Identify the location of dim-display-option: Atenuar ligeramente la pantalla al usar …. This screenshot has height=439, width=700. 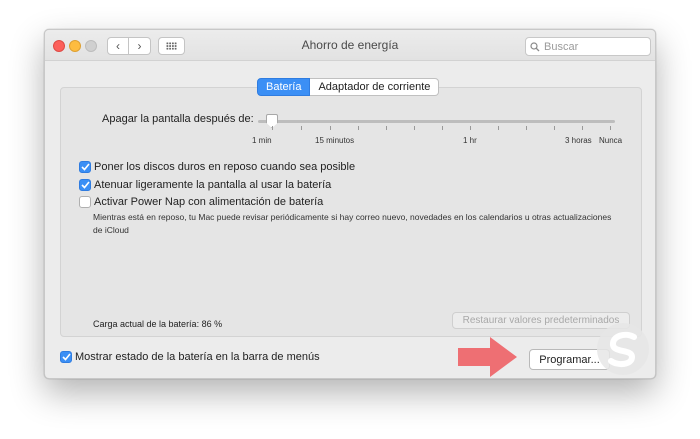
(205, 185).